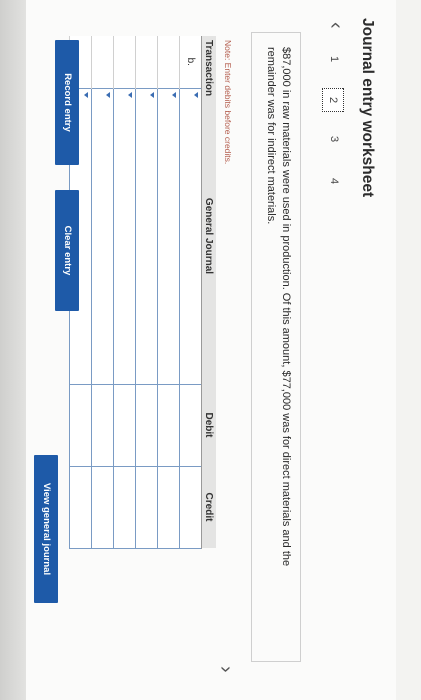 The width and height of the screenshot is (421, 700). Describe the element at coordinates (67, 250) in the screenshot. I see `clear-entry-button: Clear entry` at that location.